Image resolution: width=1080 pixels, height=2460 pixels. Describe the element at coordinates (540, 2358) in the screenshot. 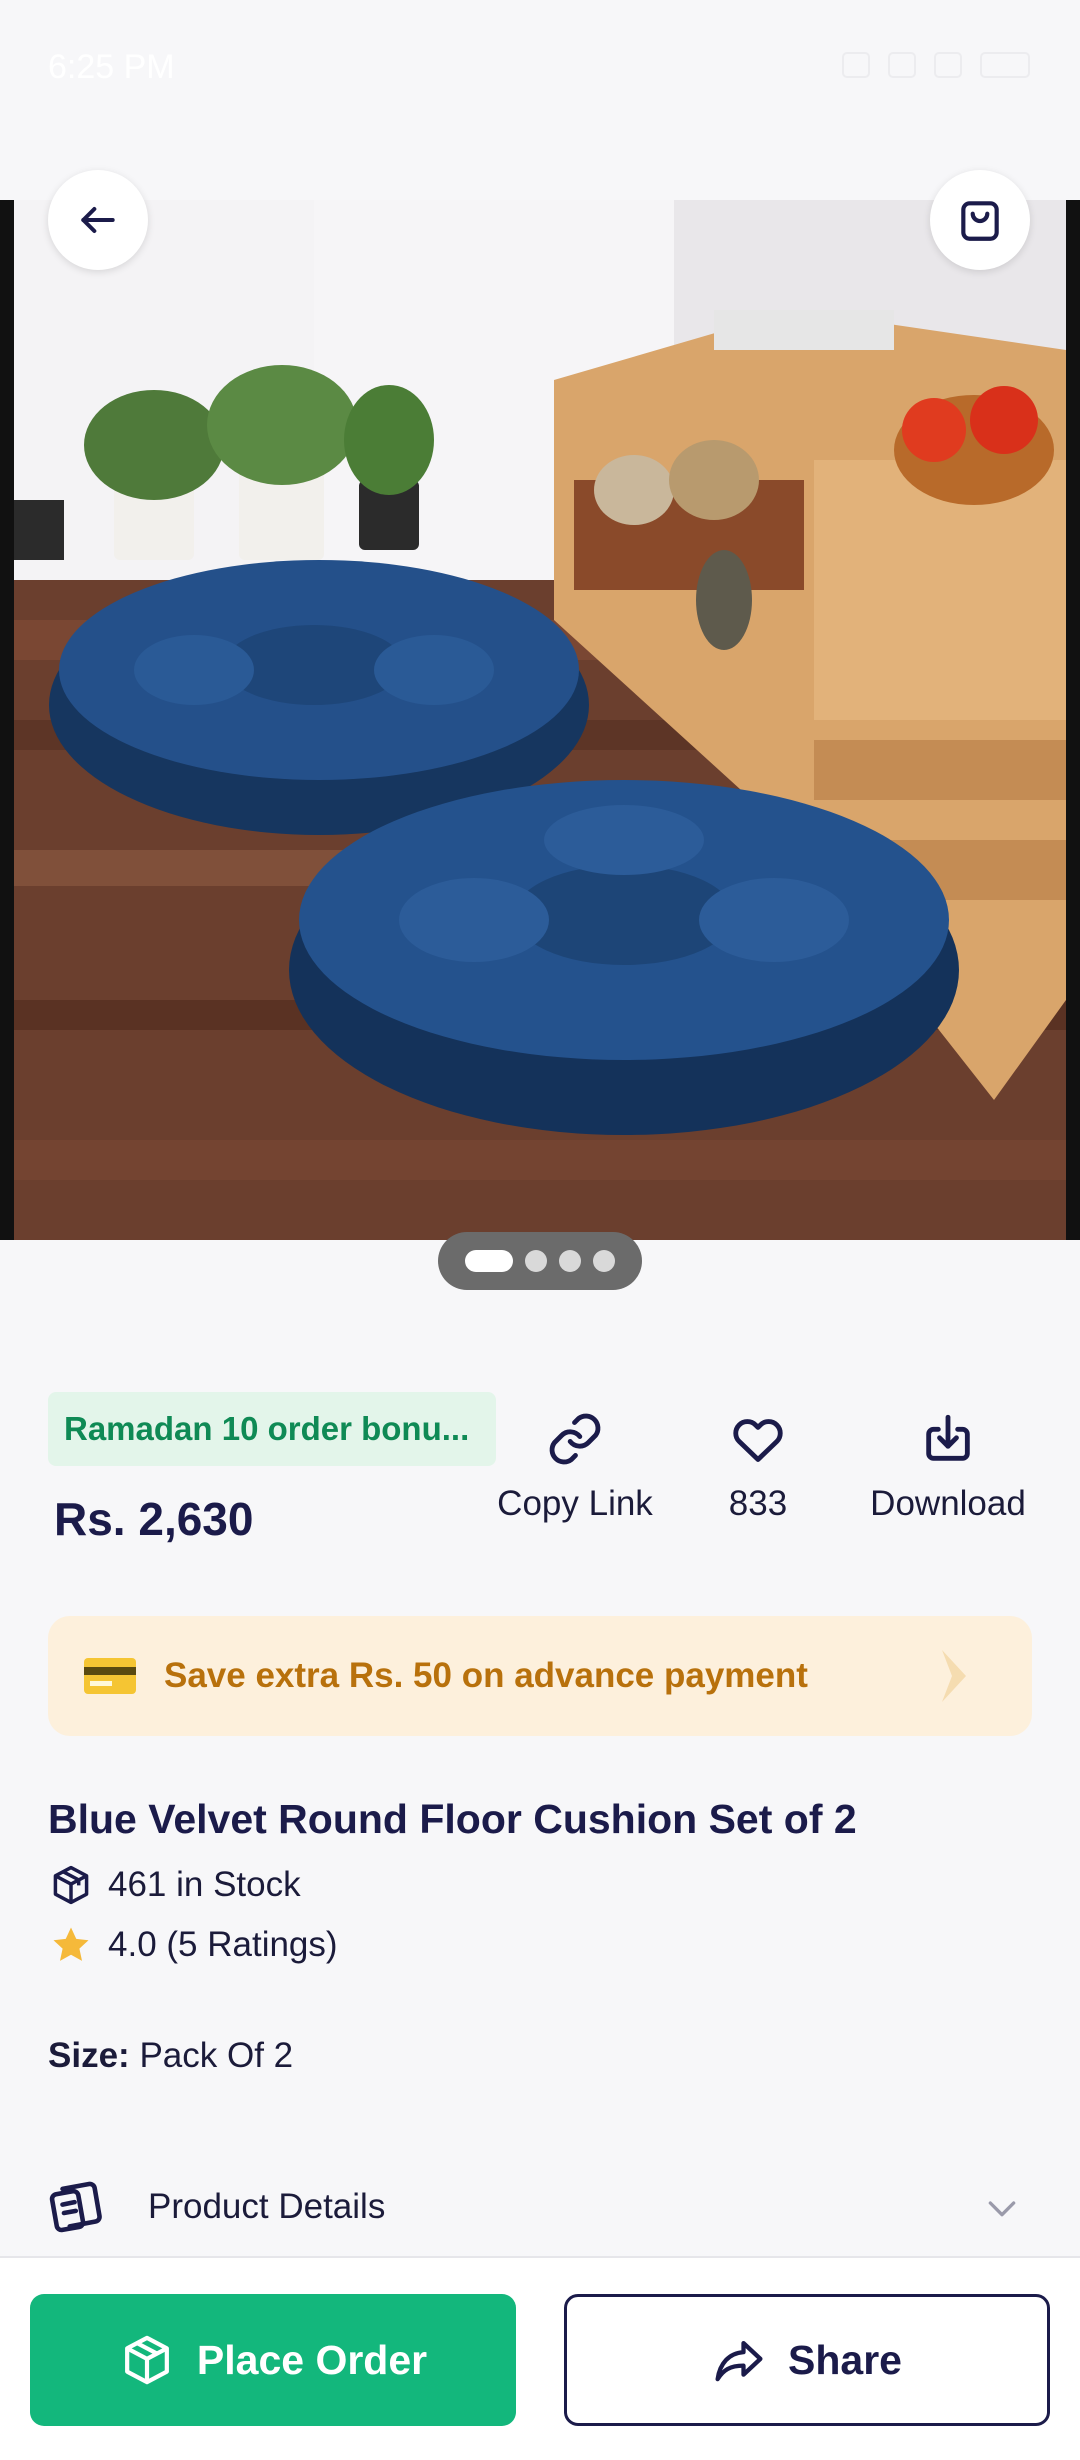

I see `bottom-action-bar: Place Order Share` at that location.